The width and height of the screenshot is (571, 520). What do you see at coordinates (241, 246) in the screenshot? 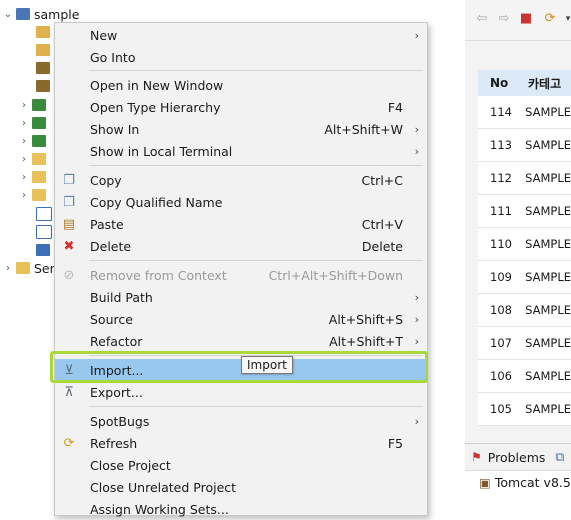
I see `menu-item-delete: ✖ Delete Delete` at bounding box center [241, 246].